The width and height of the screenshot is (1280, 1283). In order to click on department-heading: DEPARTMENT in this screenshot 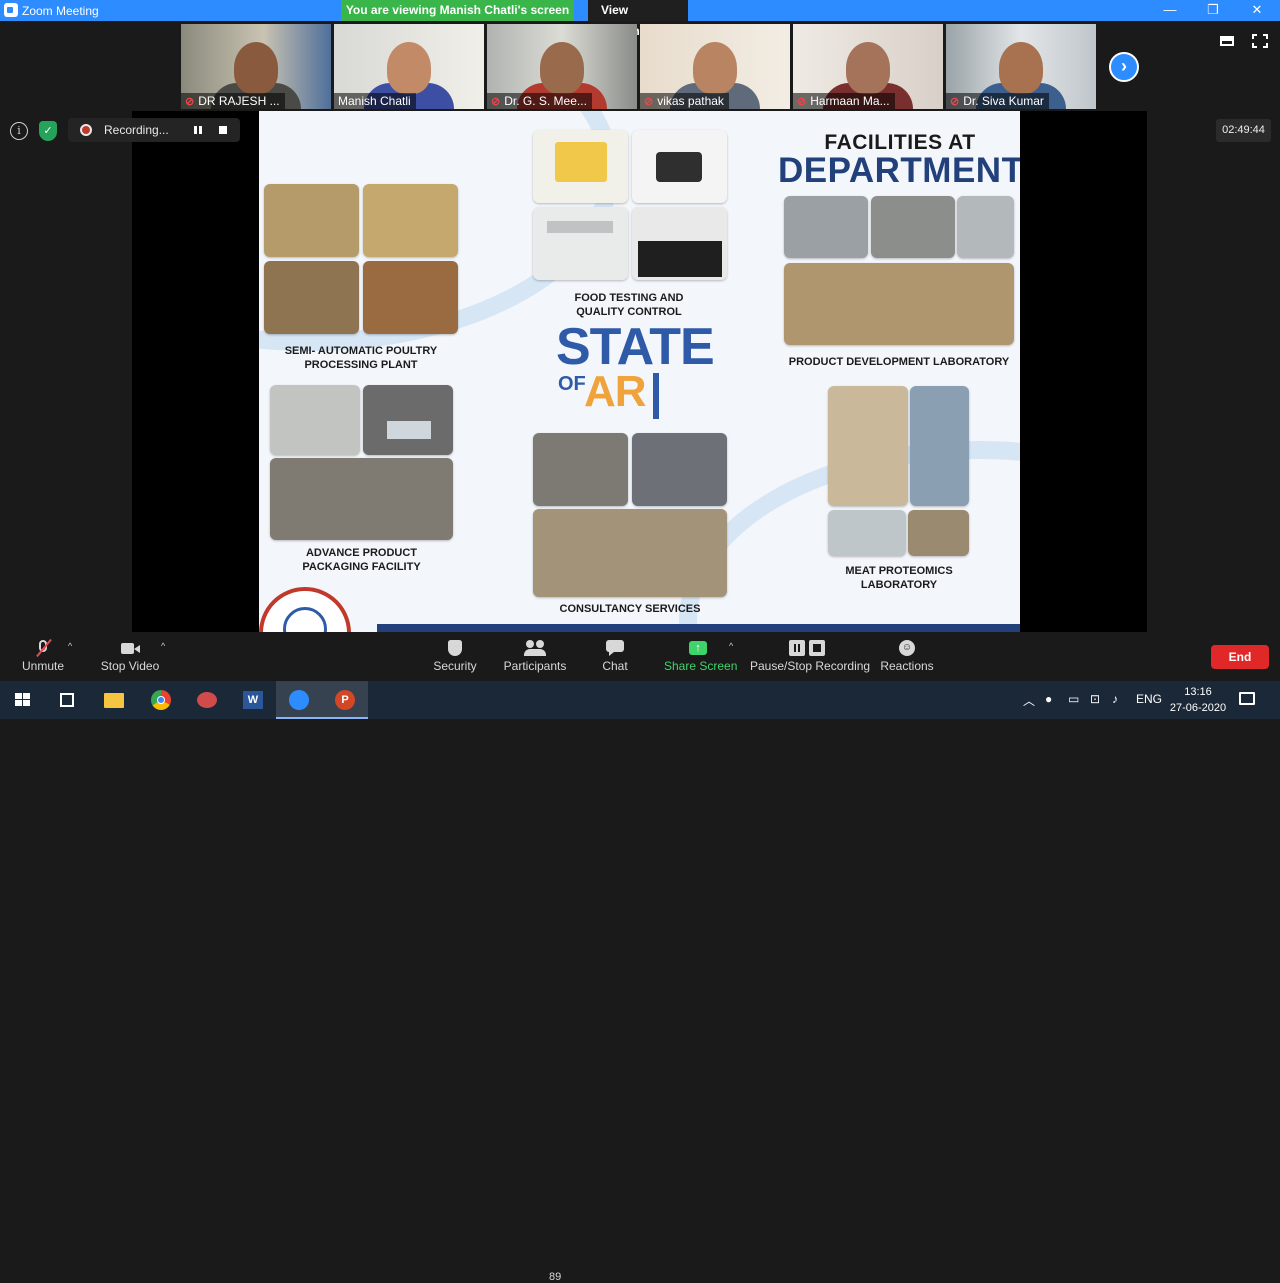, I will do `click(899, 170)`.